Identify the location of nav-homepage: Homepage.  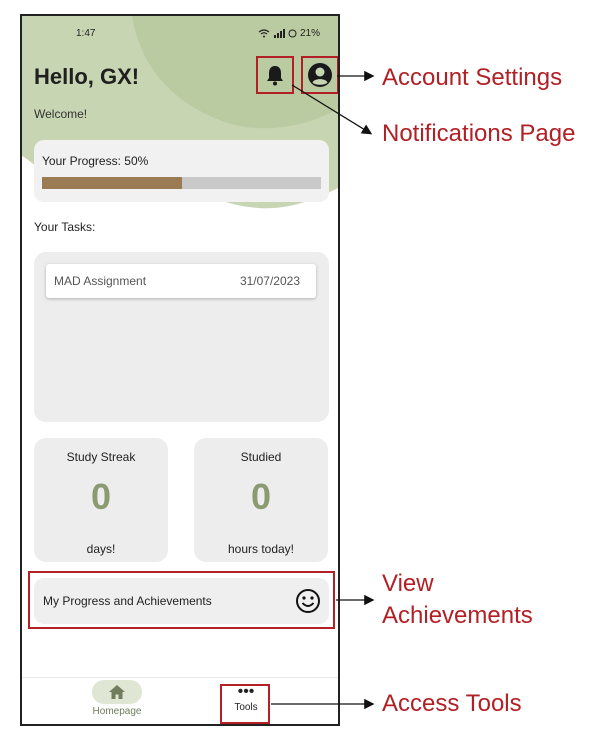
(117, 700).